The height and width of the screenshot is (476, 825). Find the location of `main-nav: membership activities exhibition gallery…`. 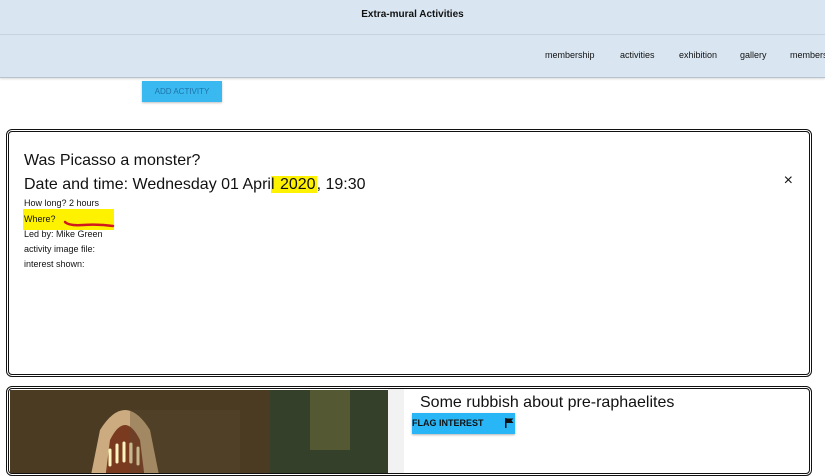

main-nav: membership activities exhibition gallery… is located at coordinates (412, 57).